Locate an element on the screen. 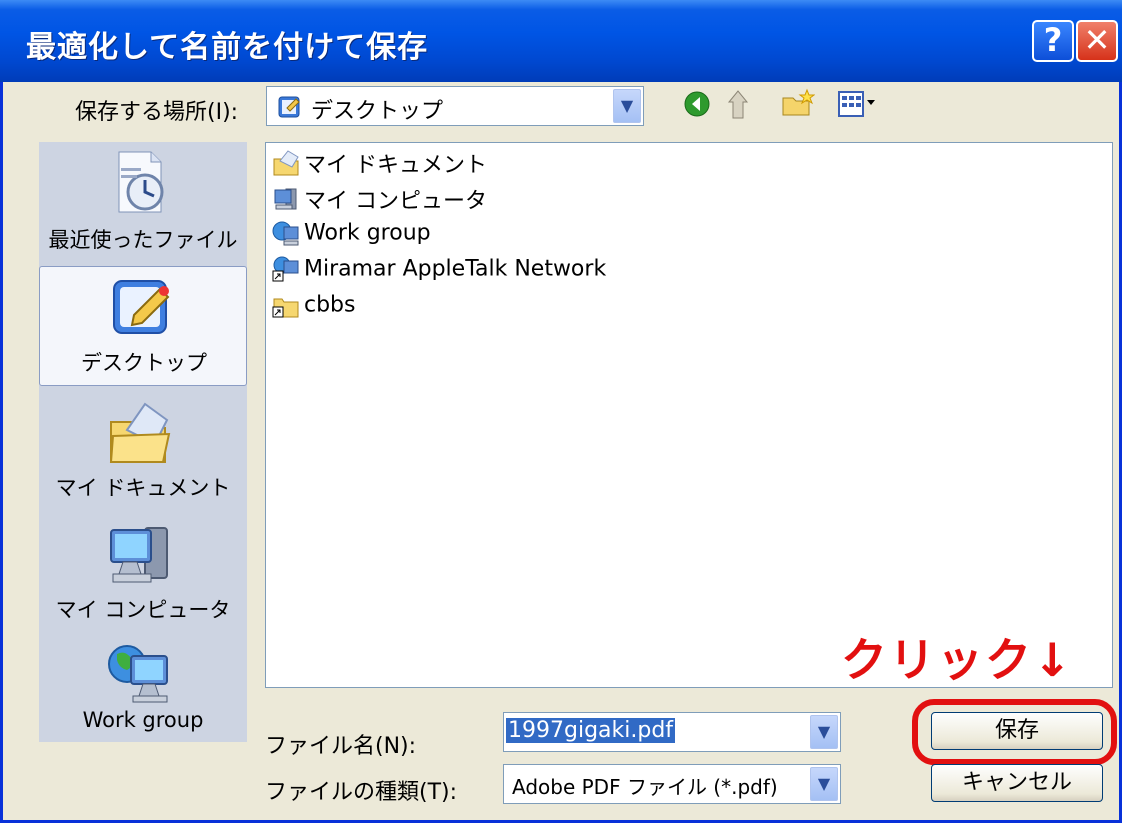 Image resolution: width=1122 pixels, height=823 pixels. place-desktop: デスクトップ is located at coordinates (143, 326).